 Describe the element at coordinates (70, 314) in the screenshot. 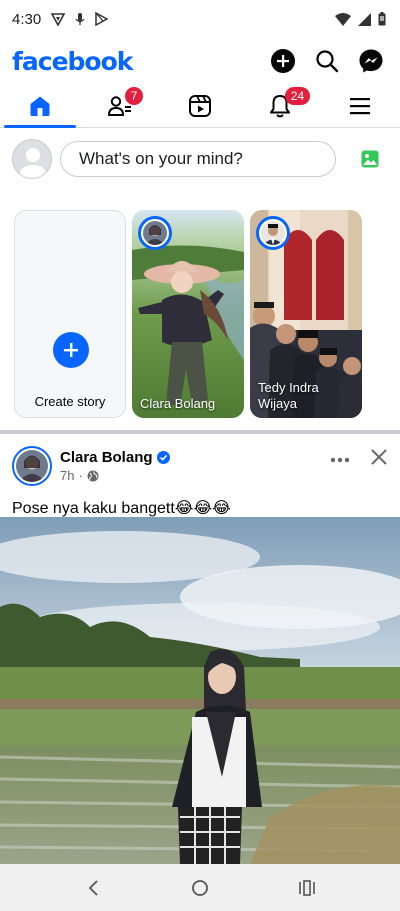

I see `create-story-card: Create story` at that location.